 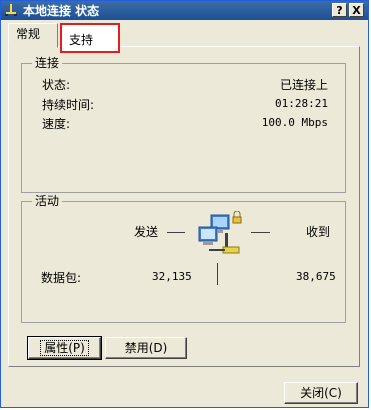 I want to click on activity-group-label: 活动, so click(x=47, y=201).